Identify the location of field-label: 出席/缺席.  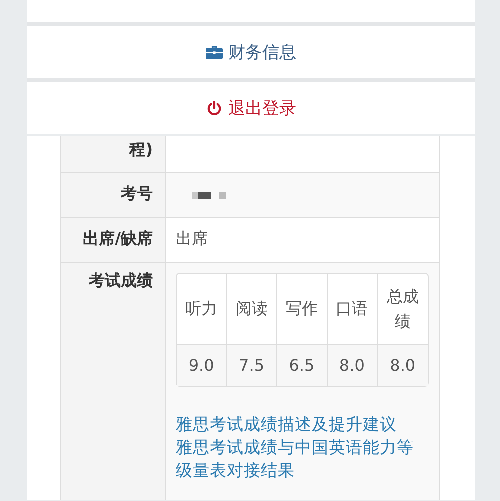
(113, 239).